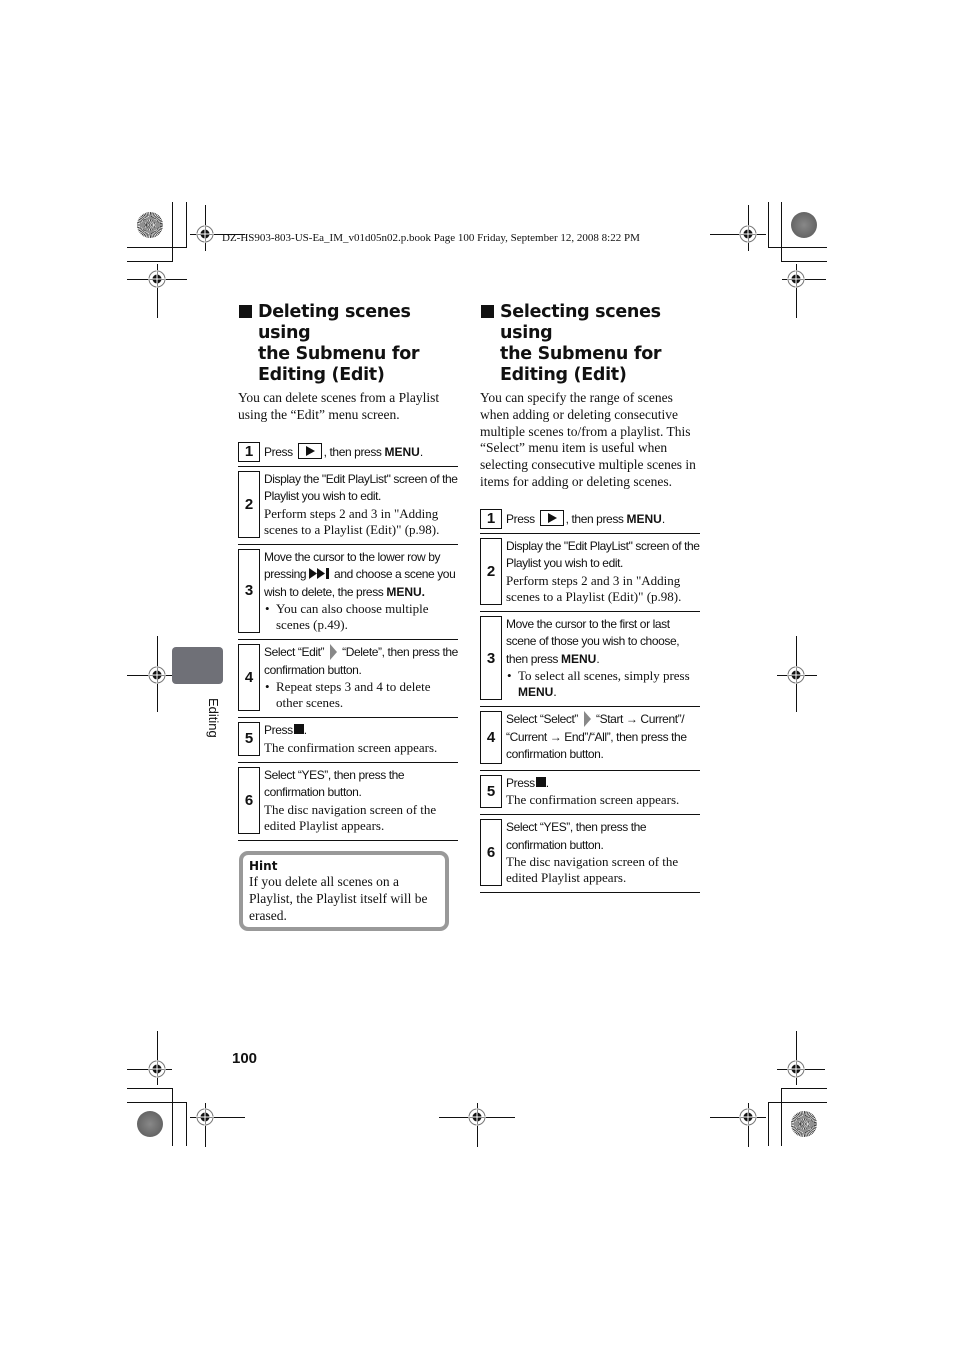  What do you see at coordinates (319, 574) in the screenshot?
I see `skip-forward-icon` at bounding box center [319, 574].